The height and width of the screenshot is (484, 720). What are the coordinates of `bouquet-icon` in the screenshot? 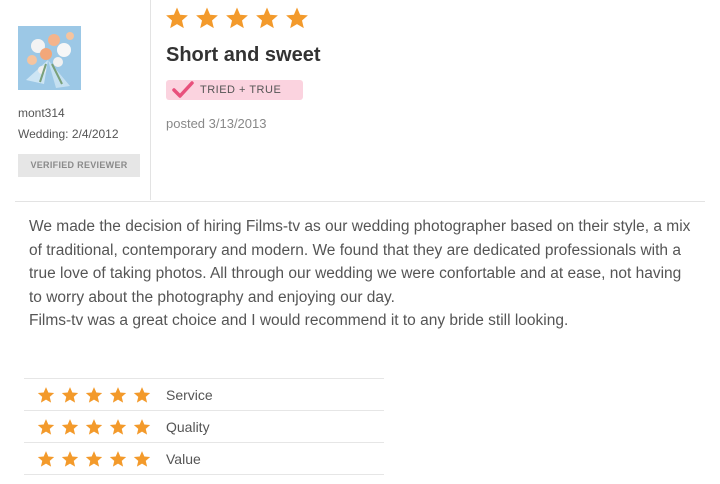 It's located at (49, 58).